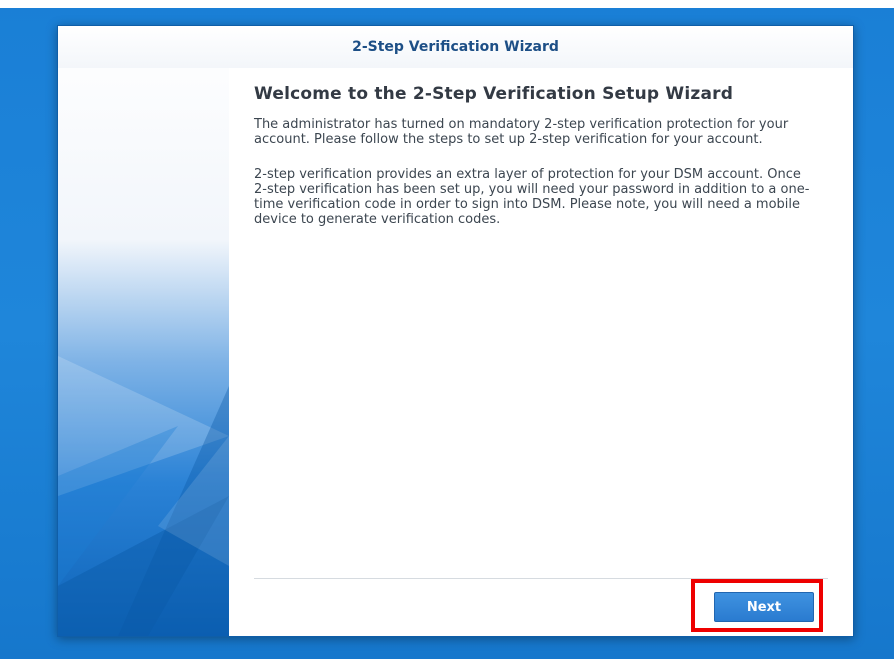  I want to click on next-button-highlight, so click(757, 605).